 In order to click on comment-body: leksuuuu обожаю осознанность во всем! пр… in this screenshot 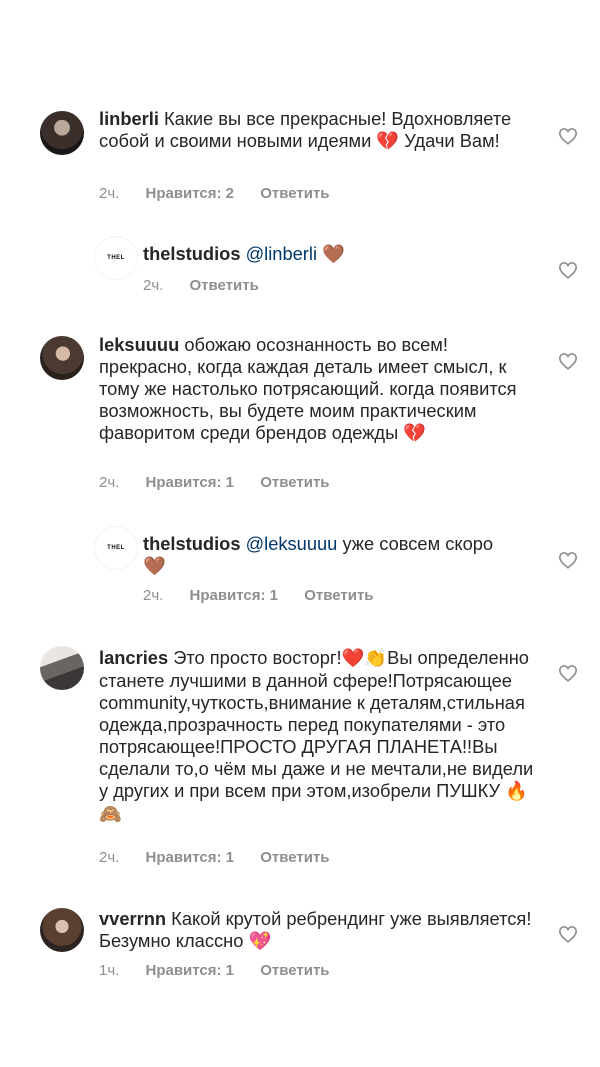, I will do `click(319, 389)`.